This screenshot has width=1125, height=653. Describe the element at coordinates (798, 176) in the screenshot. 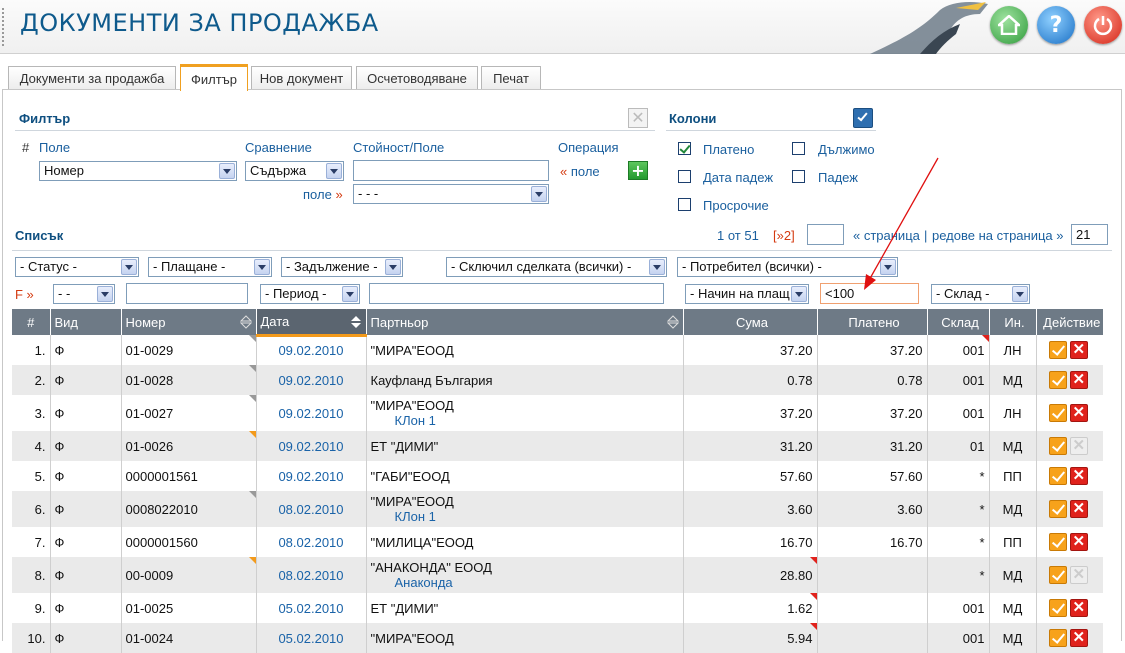

I see `col-maturity-checkbox` at that location.